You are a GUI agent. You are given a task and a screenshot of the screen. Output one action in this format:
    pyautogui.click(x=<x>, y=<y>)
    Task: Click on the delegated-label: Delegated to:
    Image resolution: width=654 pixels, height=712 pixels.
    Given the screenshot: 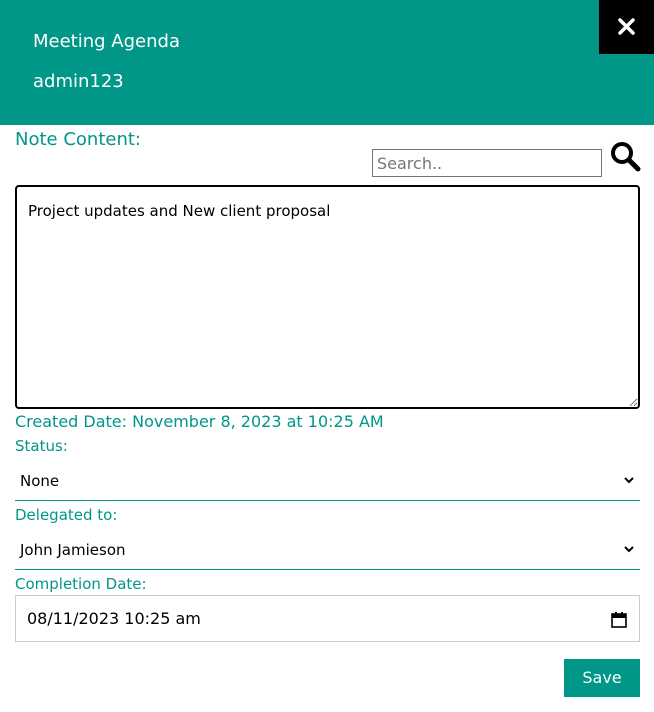 What is the action you would take?
    pyautogui.click(x=66, y=515)
    